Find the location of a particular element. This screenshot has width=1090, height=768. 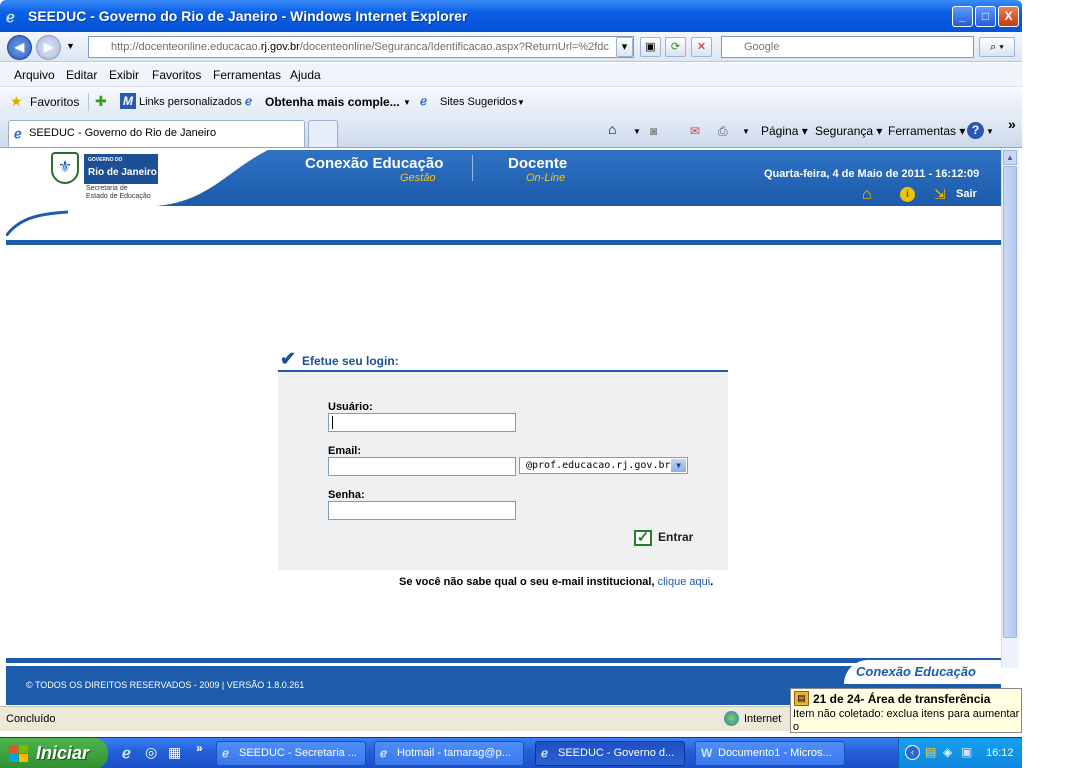

refresh-icon: ⟳ is located at coordinates (675, 47).